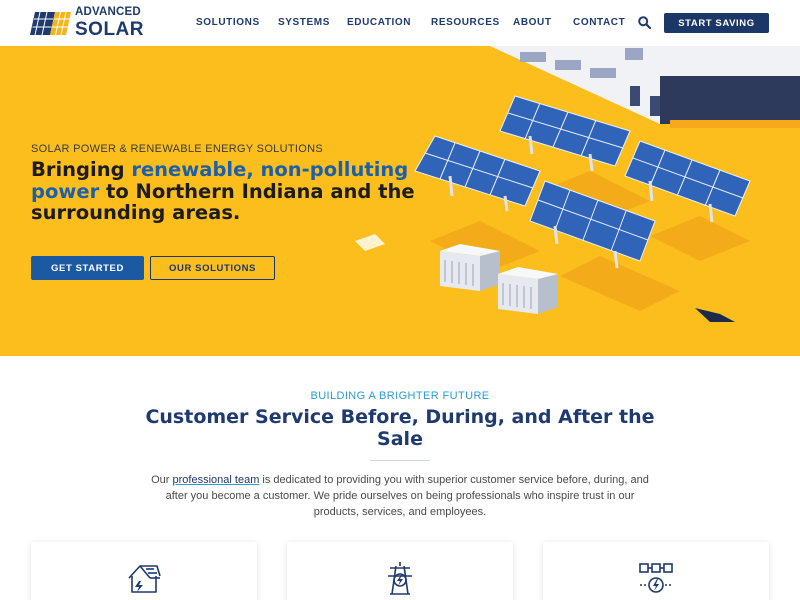 This screenshot has width=800, height=600. Describe the element at coordinates (212, 268) in the screenshot. I see `our-solutions-button: OUR SOLUTIONS` at that location.